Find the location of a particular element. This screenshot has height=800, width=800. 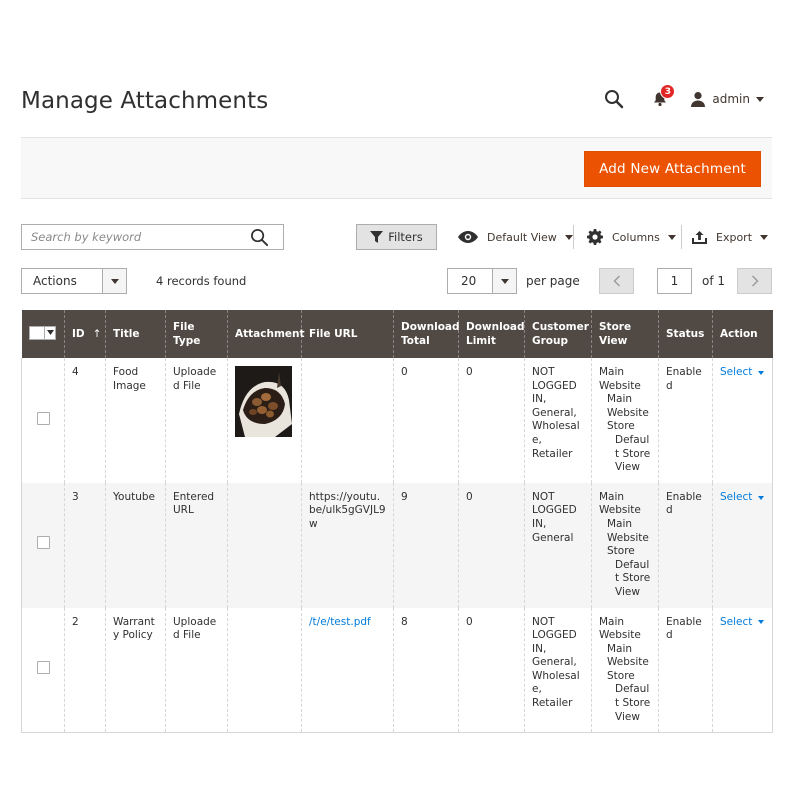

user-menu: admin is located at coordinates (727, 99).